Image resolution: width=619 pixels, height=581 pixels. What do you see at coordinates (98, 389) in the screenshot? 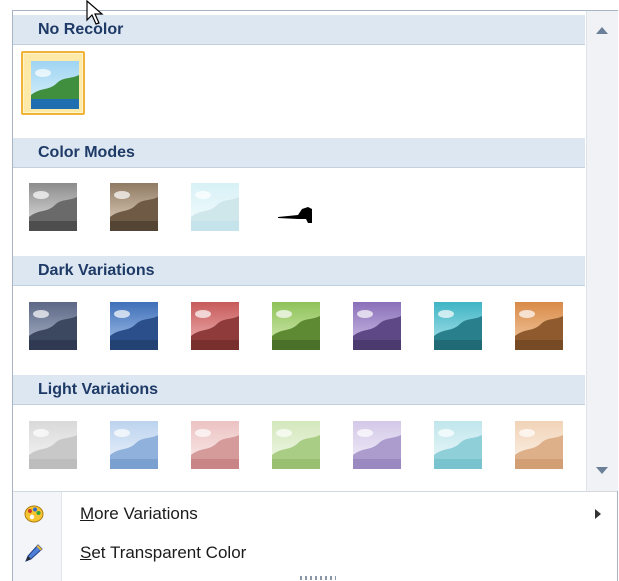
I see `section-title: Light Variations` at bounding box center [98, 389].